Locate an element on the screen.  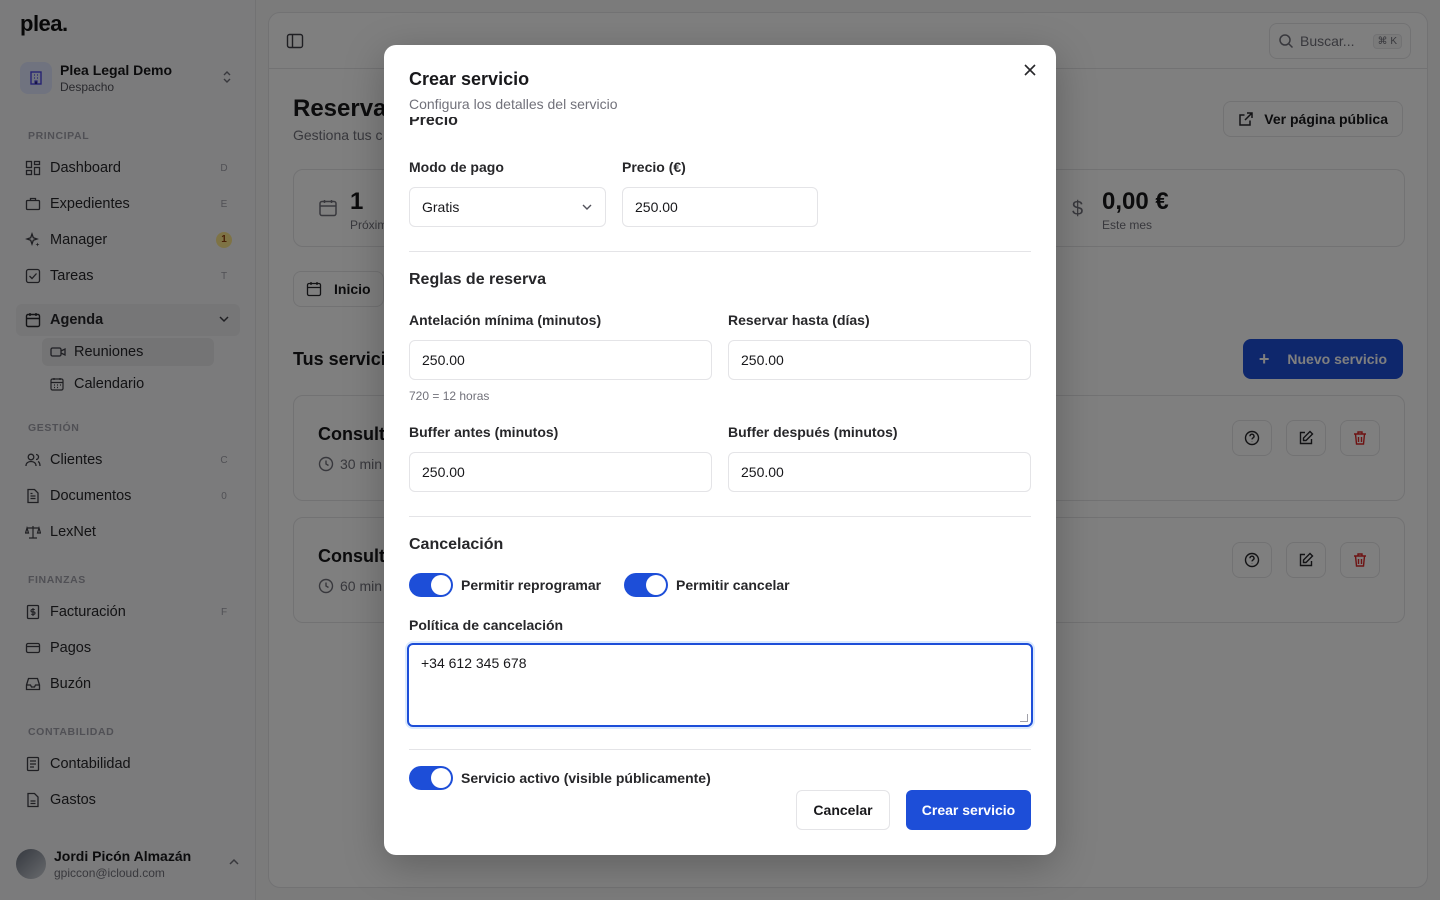
price-label: Precio (€) is located at coordinates (654, 167).